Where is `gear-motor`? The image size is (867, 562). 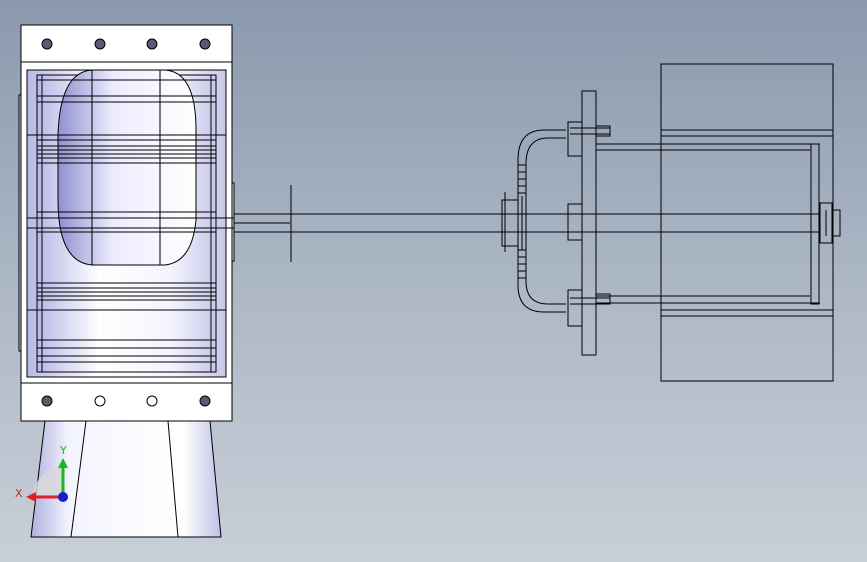
gear-motor is located at coordinates (750, 222).